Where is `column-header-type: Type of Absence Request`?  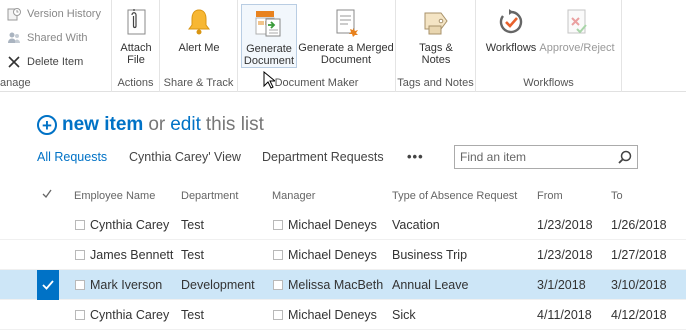 column-header-type: Type of Absence Request is located at coordinates (454, 196).